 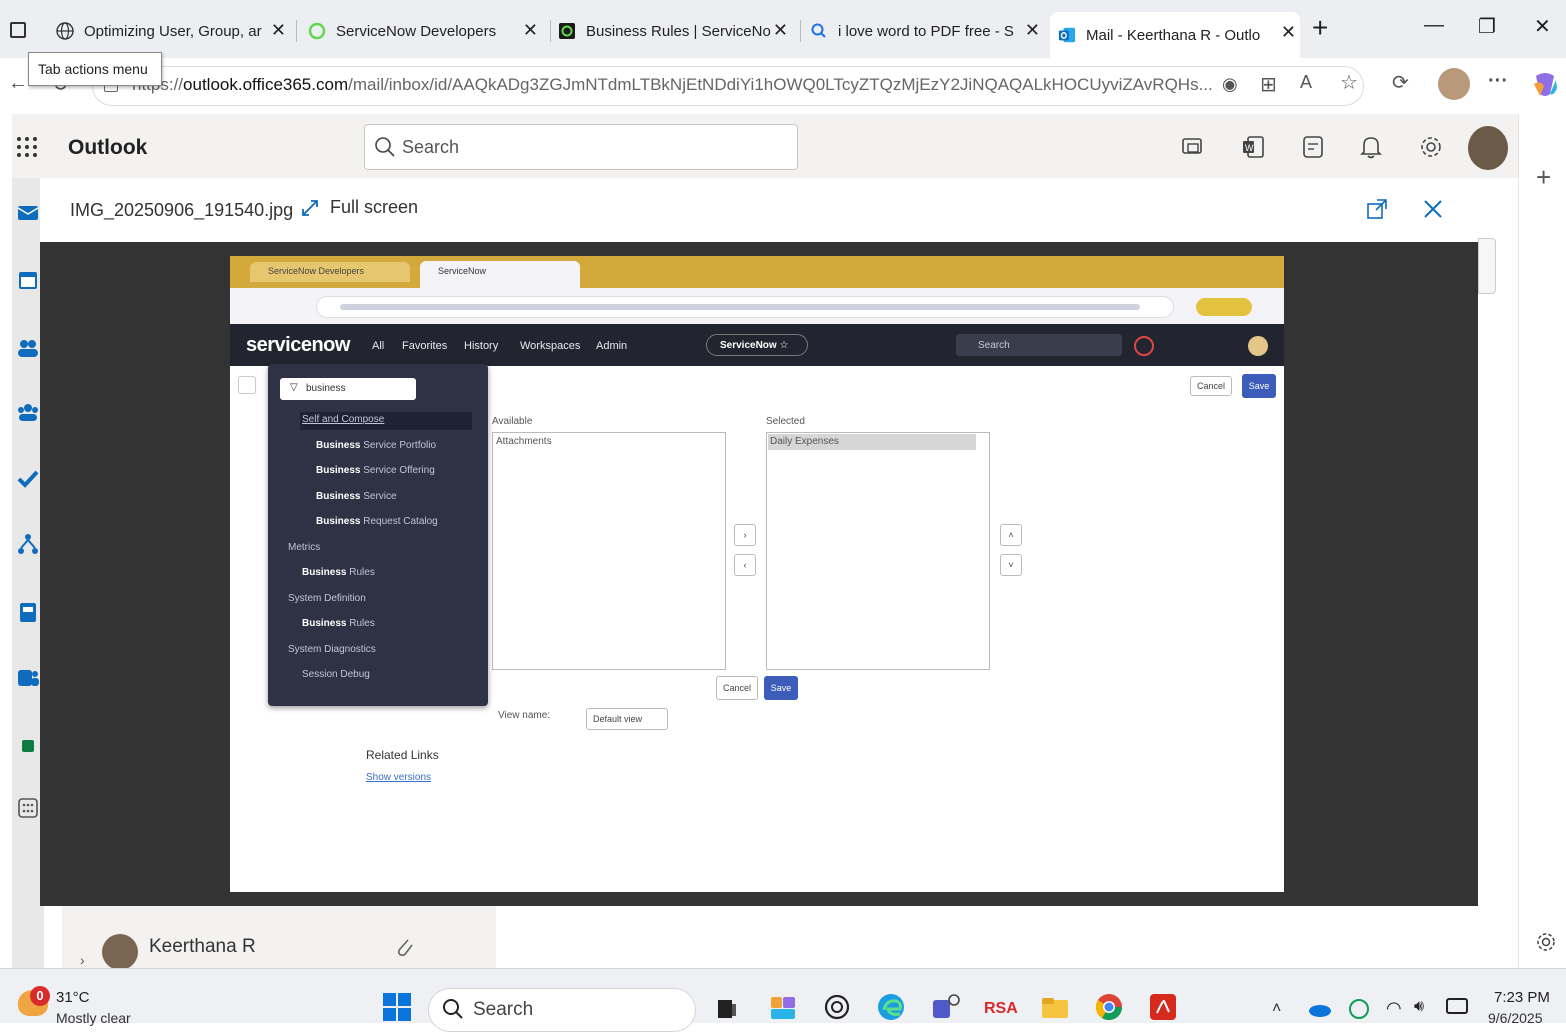 I want to click on photo-nav-item: Admin, so click(x=612, y=346).